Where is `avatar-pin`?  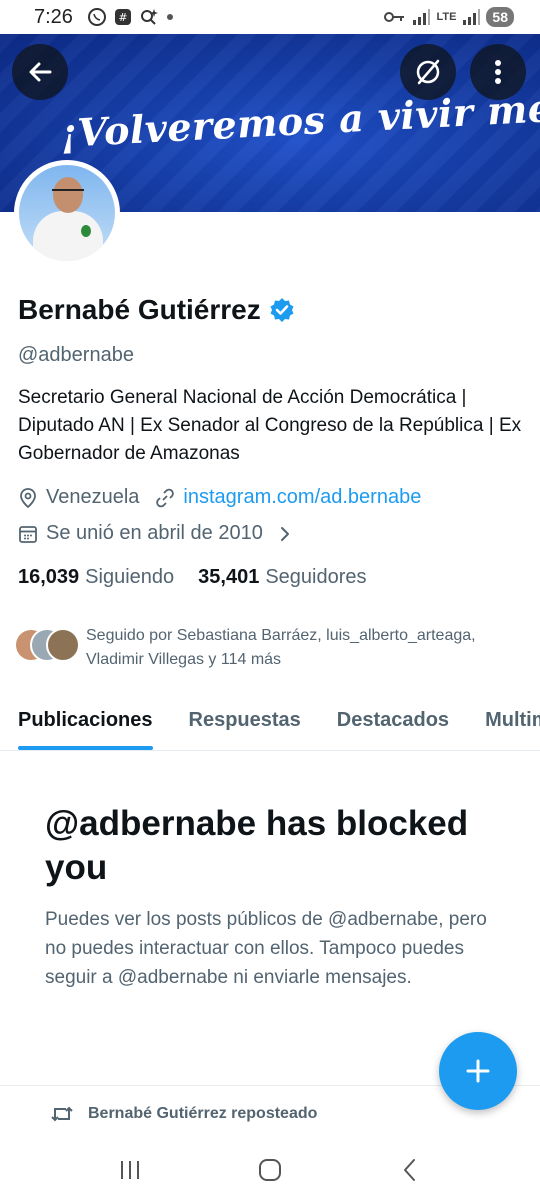
avatar-pin is located at coordinates (86, 231).